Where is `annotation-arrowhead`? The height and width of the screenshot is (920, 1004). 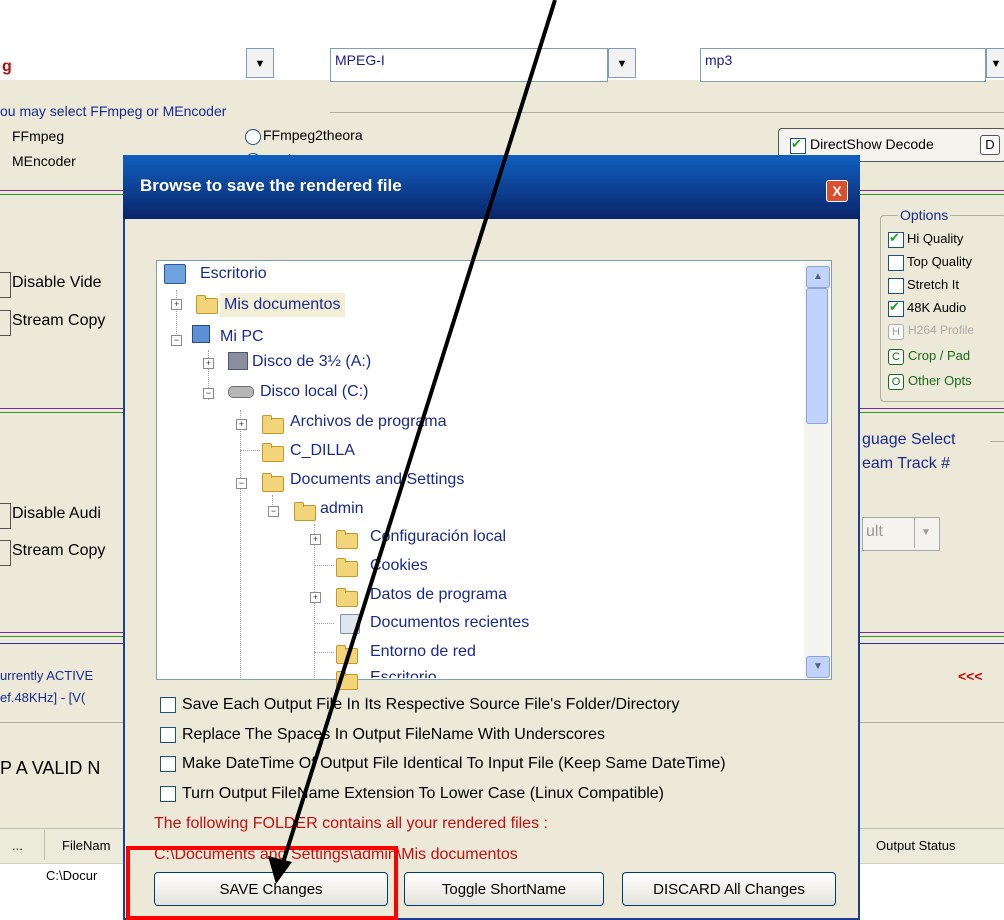 annotation-arrowhead is located at coordinates (280, 870).